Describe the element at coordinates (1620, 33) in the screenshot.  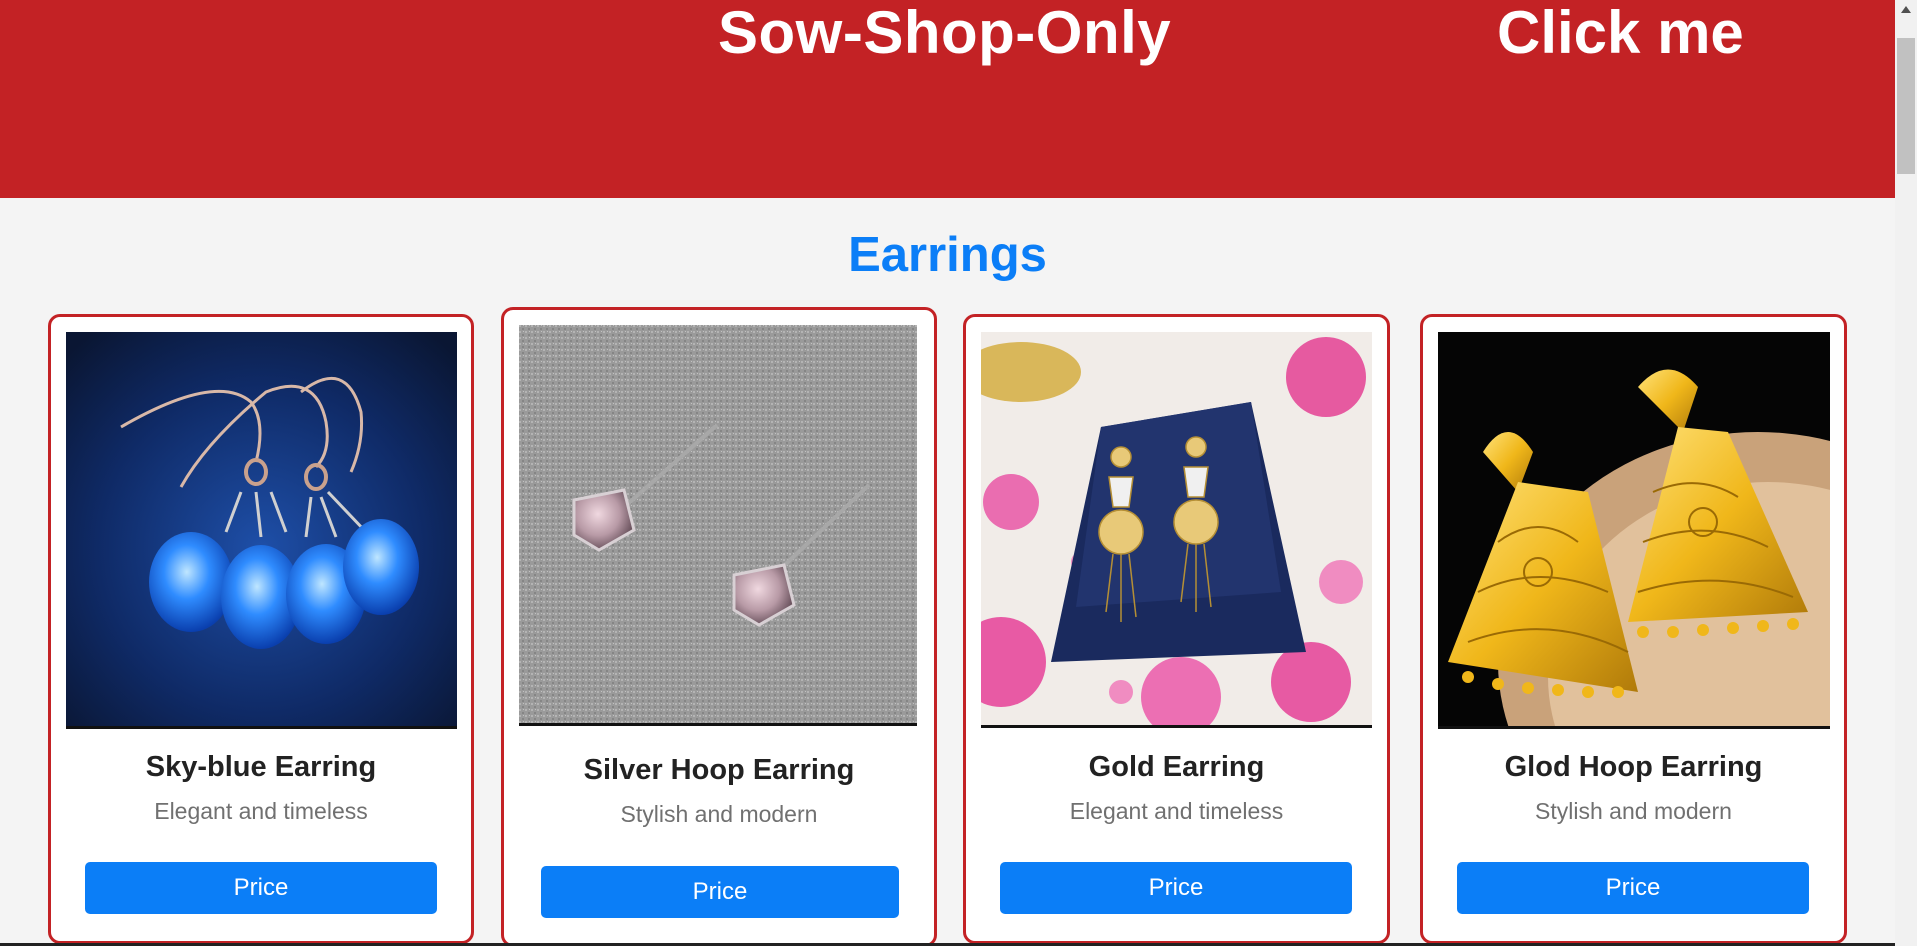
I see `click-me-button: Click me` at that location.